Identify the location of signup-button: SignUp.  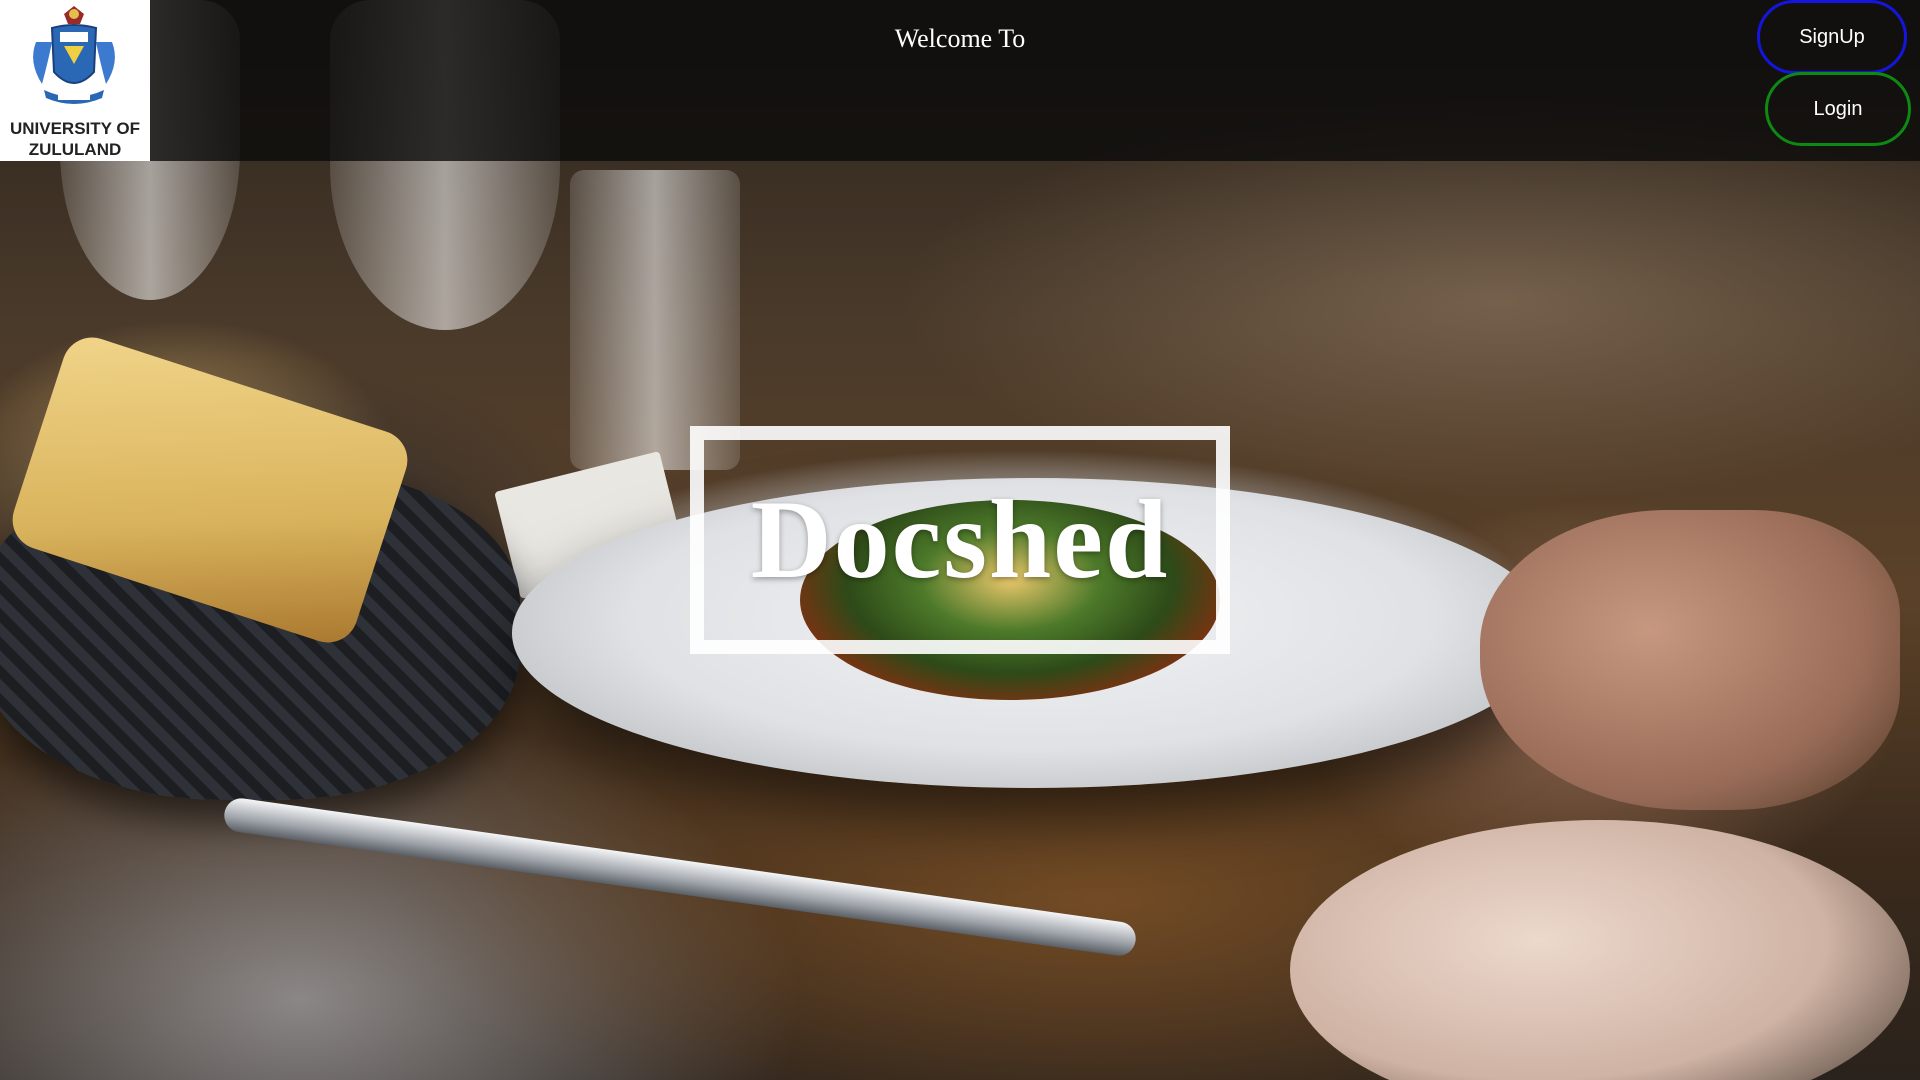
(1832, 37).